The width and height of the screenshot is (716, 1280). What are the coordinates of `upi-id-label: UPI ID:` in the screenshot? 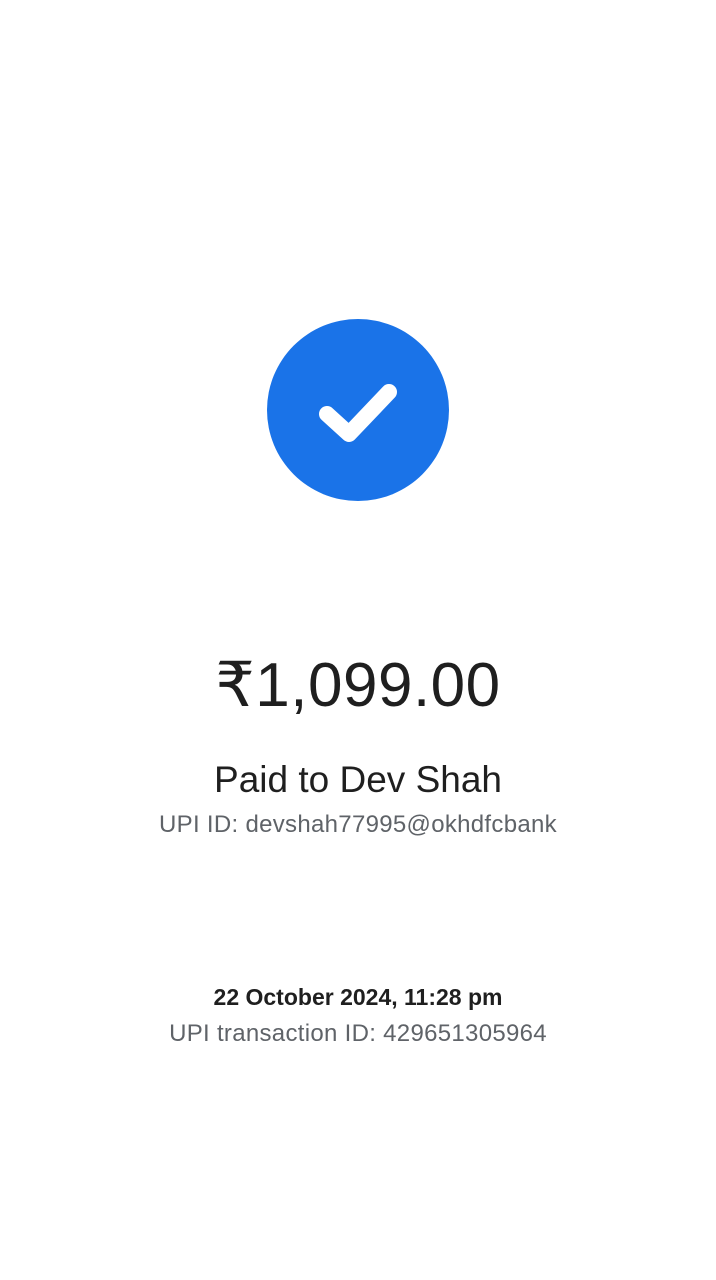 It's located at (199, 824).